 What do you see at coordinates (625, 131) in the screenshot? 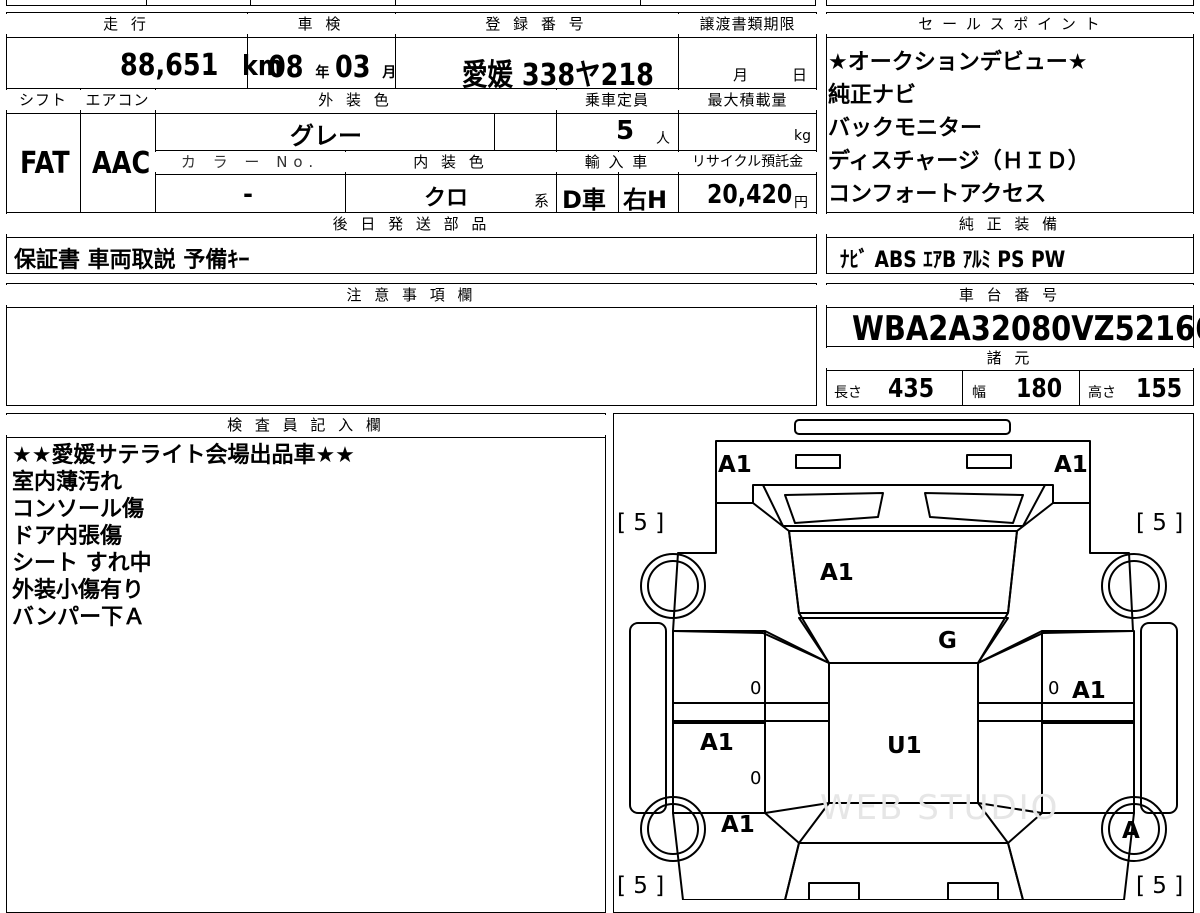
I see `capacity-value: 5` at bounding box center [625, 131].